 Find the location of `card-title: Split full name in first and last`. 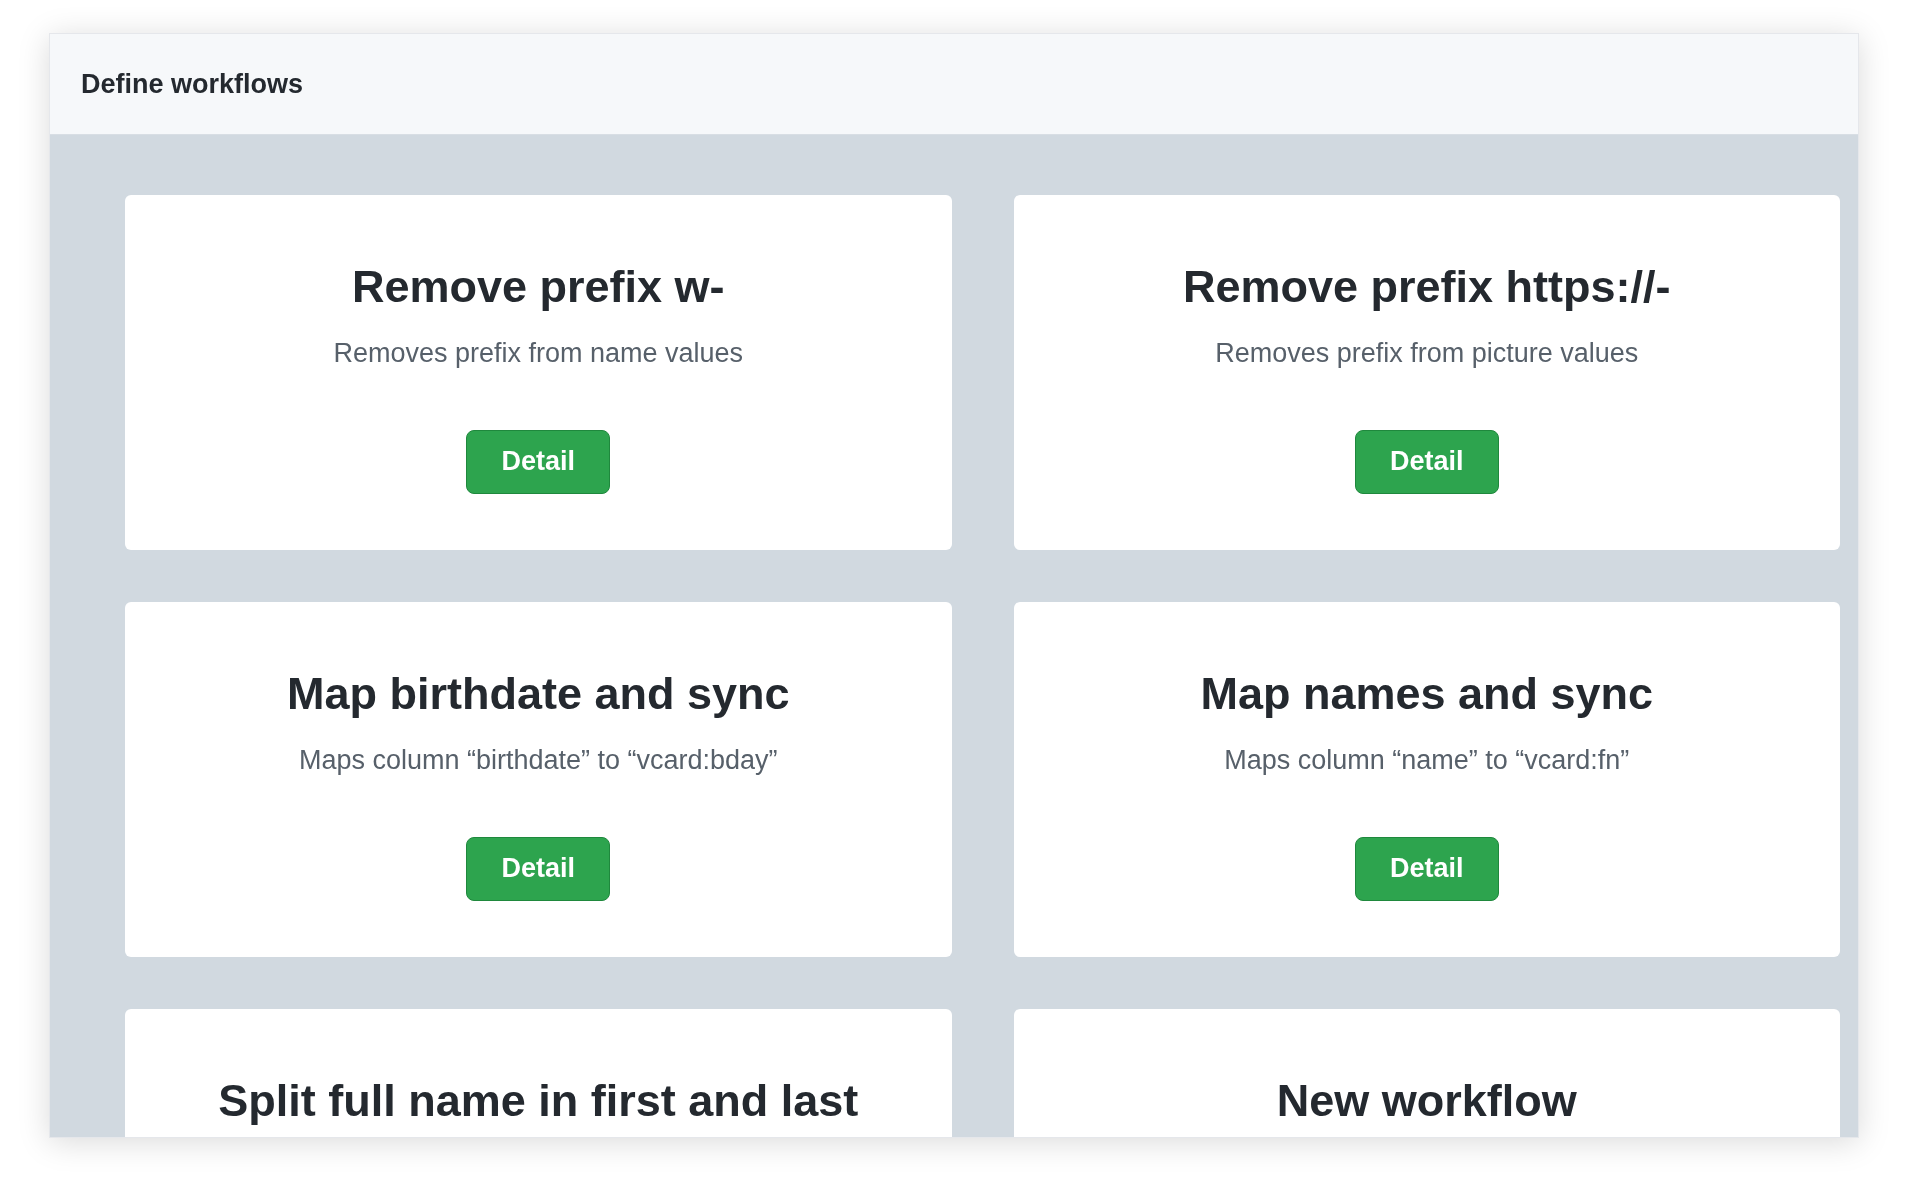

card-title: Split full name in first and last is located at coordinates (538, 1101).